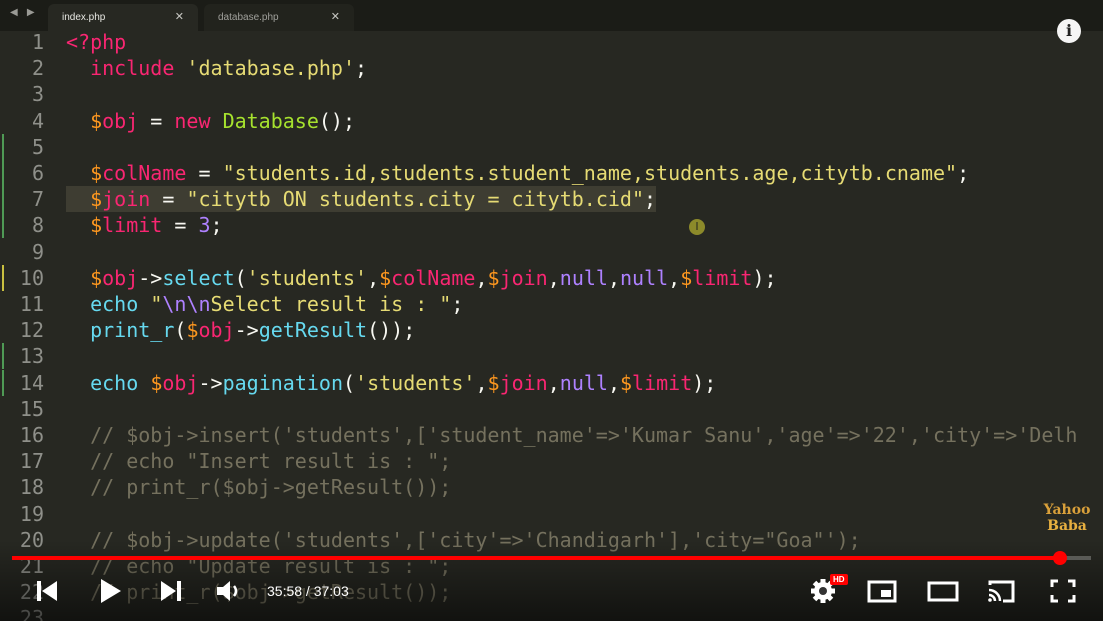 The height and width of the screenshot is (621, 1103). I want to click on line-number: 17, so click(31, 461).